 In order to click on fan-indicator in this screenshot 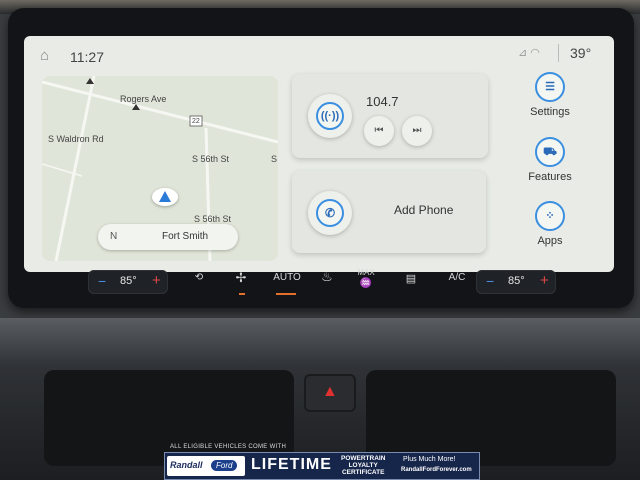, I will do `click(242, 294)`.